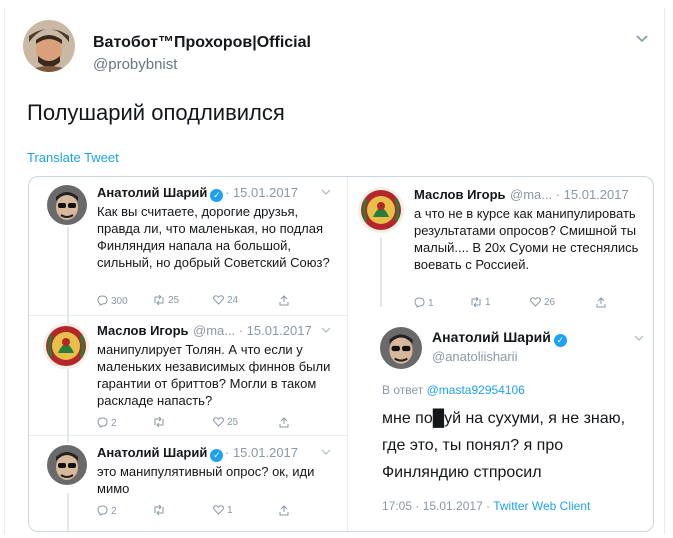 The width and height of the screenshot is (673, 538). I want to click on reply-actions: 2 25, so click(212, 423).